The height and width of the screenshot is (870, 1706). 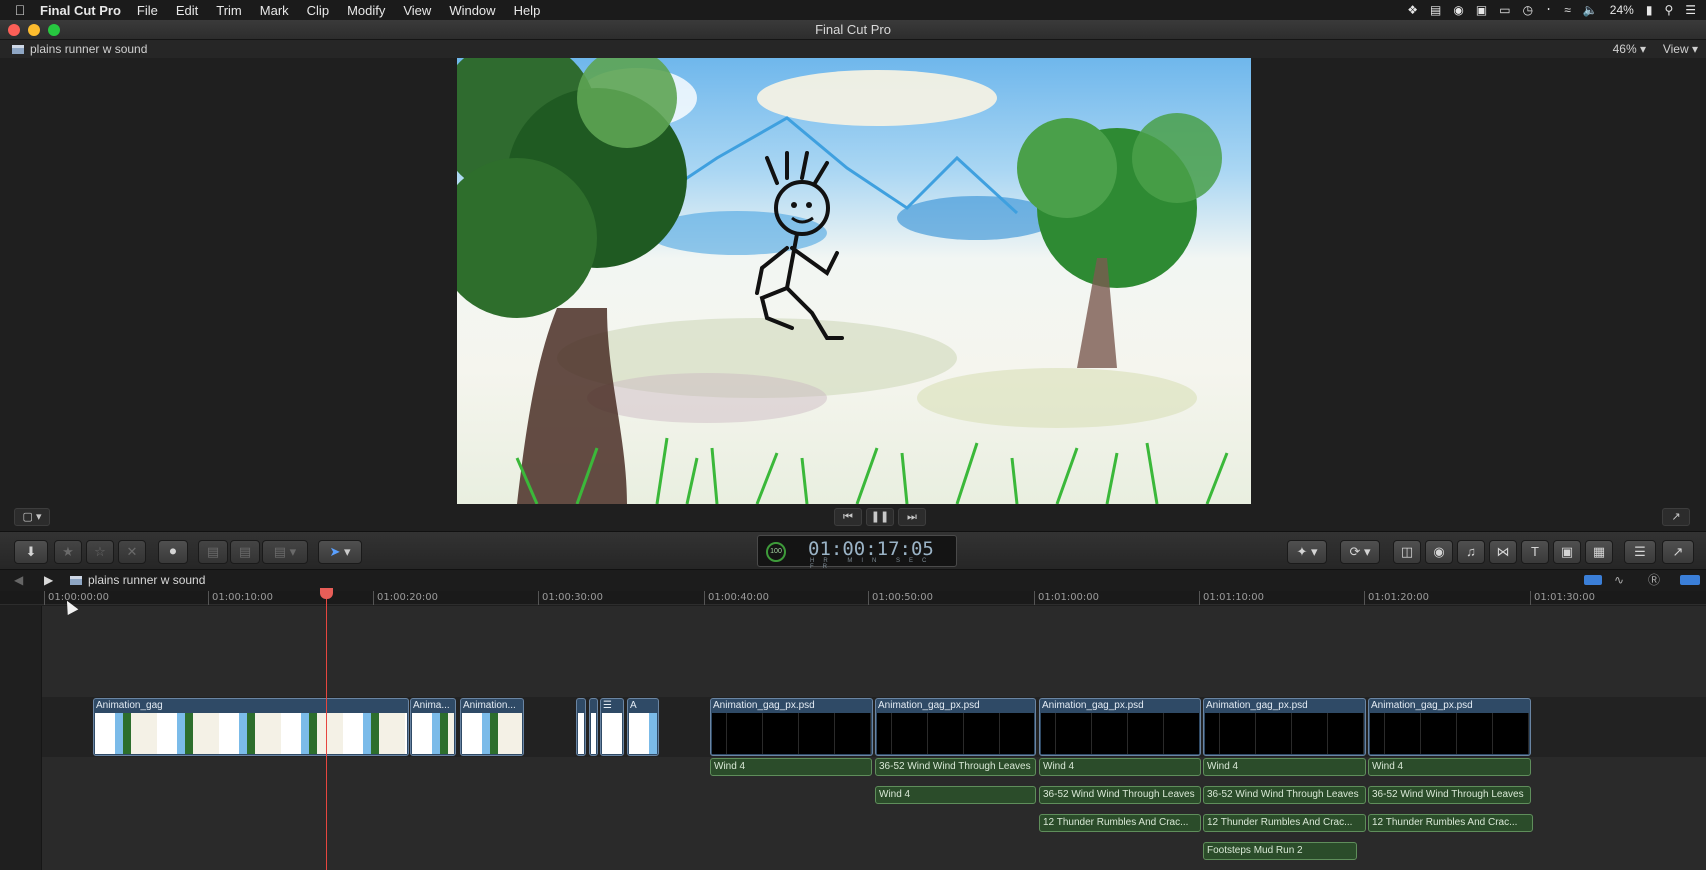 I want to click on next-edit-button: ⏭, so click(x=912, y=517).